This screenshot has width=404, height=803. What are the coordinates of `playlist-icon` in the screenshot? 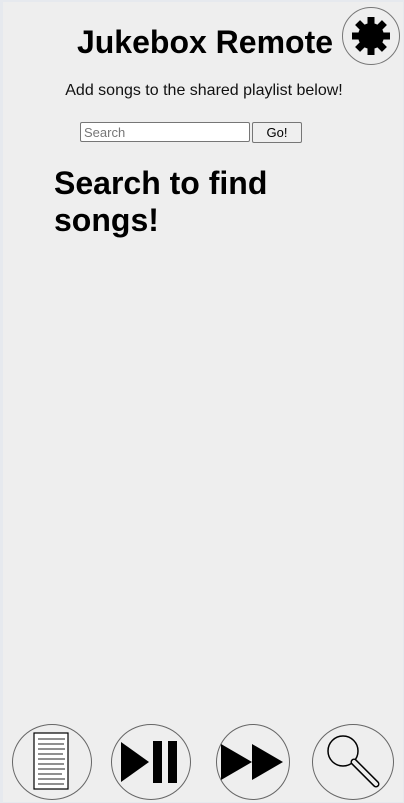 It's located at (51, 761).